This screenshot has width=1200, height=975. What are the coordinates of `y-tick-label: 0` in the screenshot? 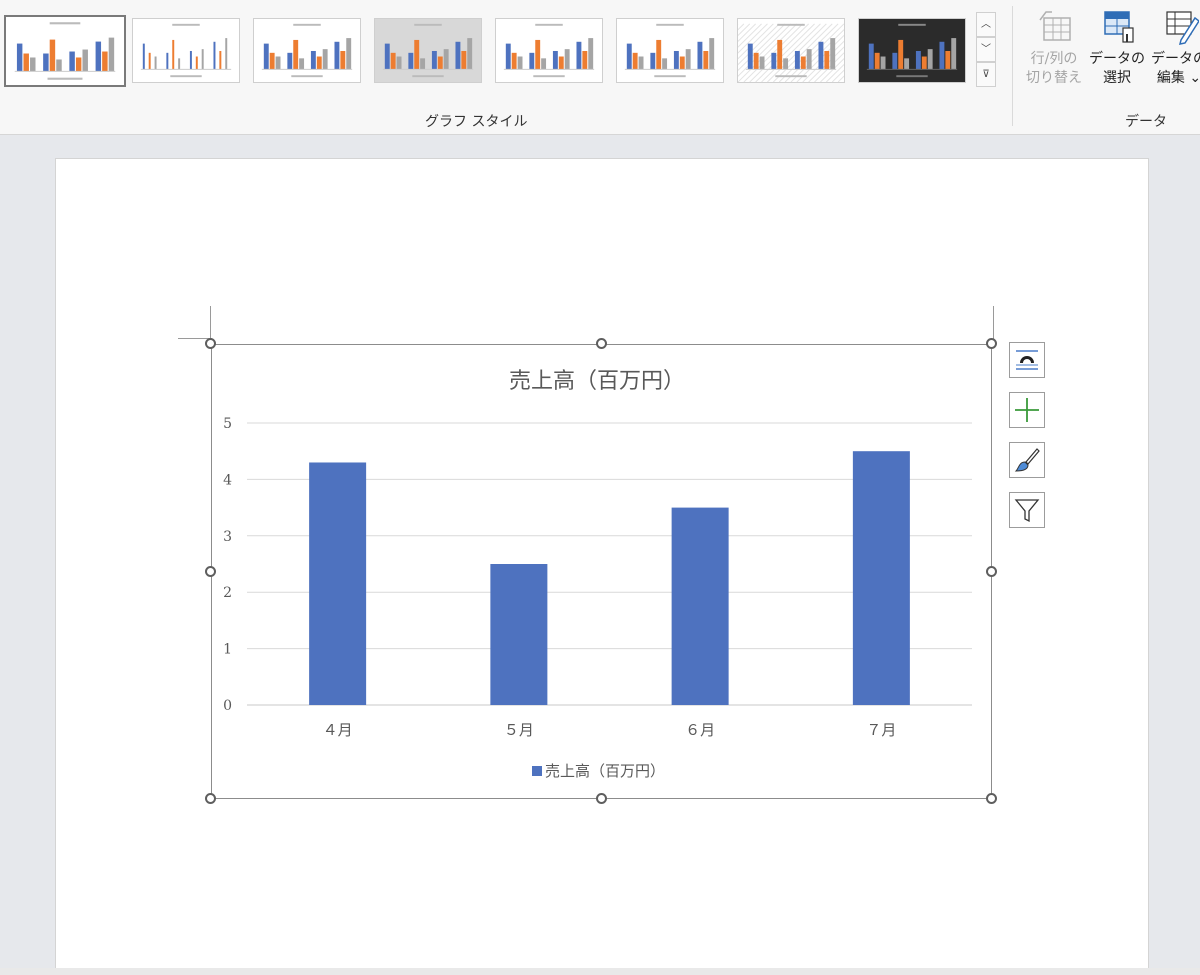 It's located at (227, 706).